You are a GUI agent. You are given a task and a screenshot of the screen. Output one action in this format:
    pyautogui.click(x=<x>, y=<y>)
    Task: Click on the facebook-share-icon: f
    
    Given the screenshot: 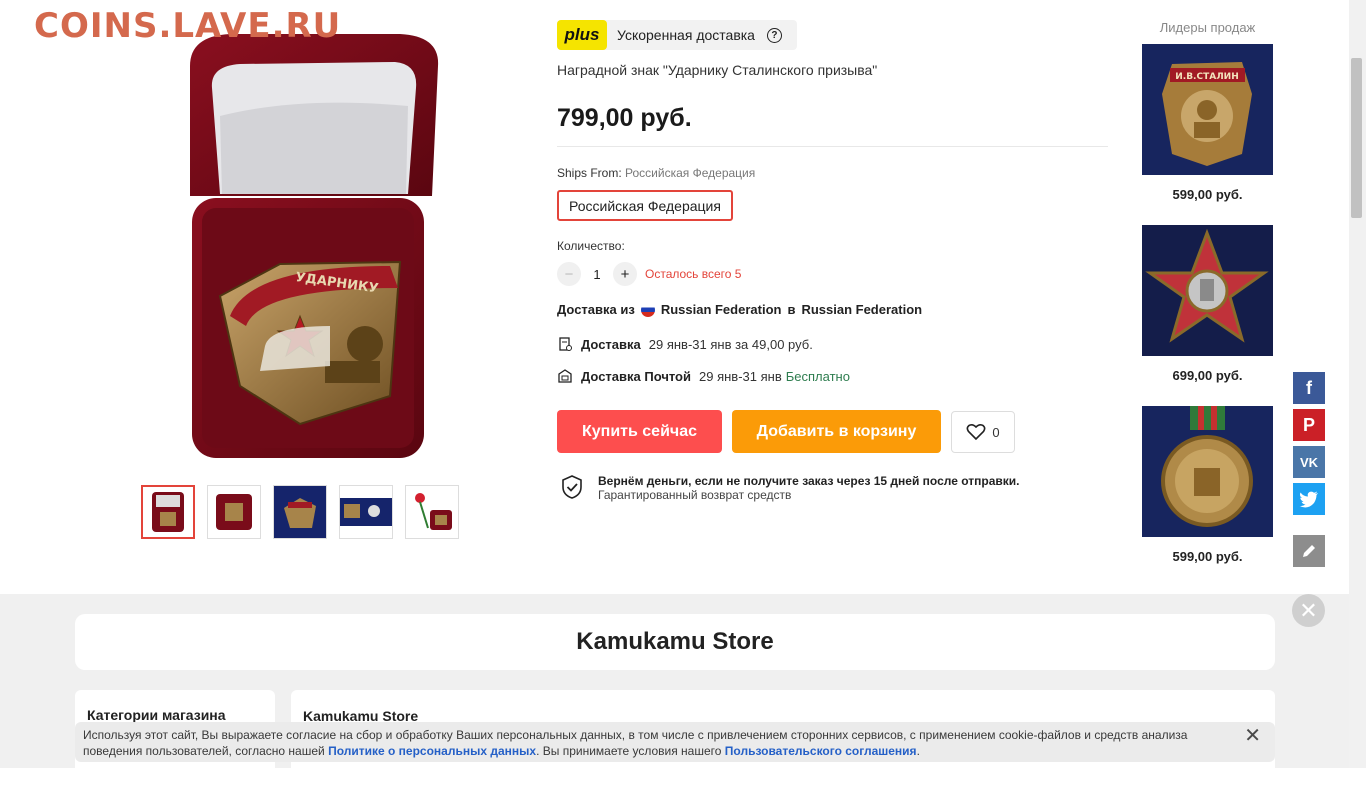 What is the action you would take?
    pyautogui.click(x=1309, y=388)
    